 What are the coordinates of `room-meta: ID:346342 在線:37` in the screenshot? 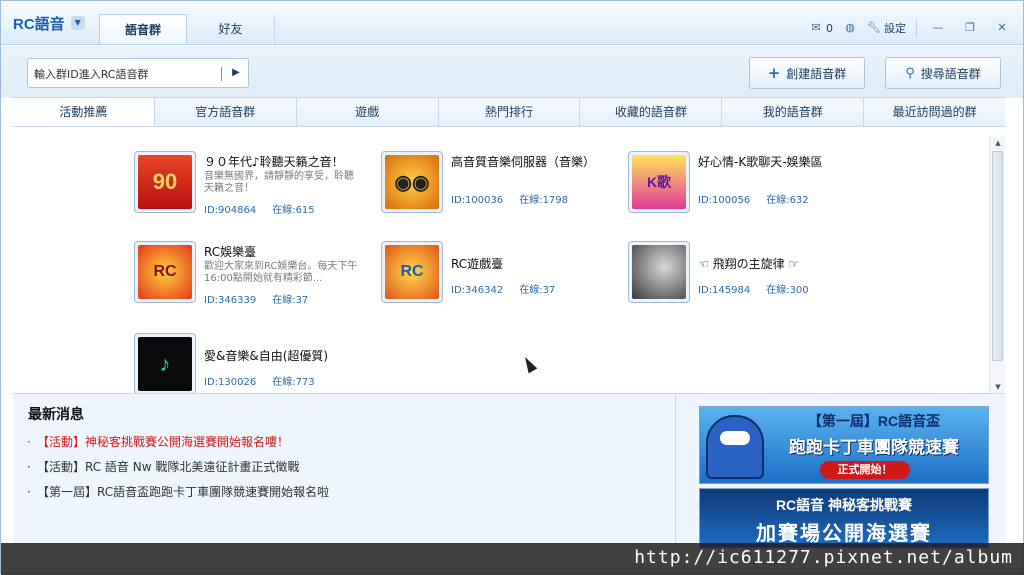 It's located at (503, 288).